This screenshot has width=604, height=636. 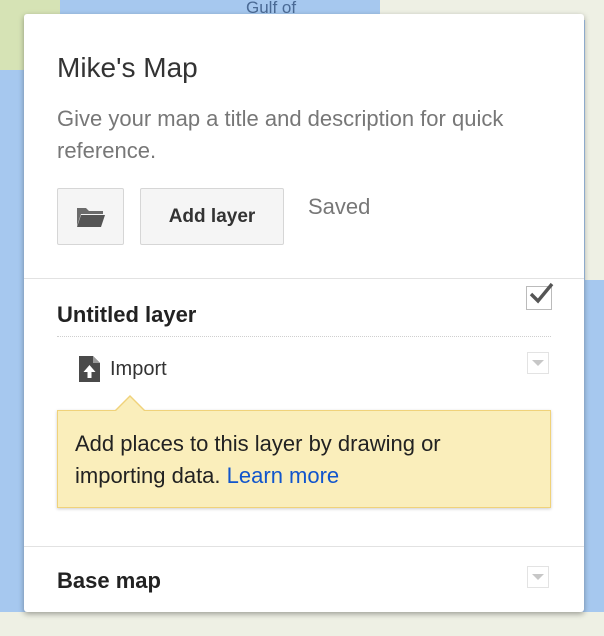 I want to click on check-icon, so click(x=541, y=293).